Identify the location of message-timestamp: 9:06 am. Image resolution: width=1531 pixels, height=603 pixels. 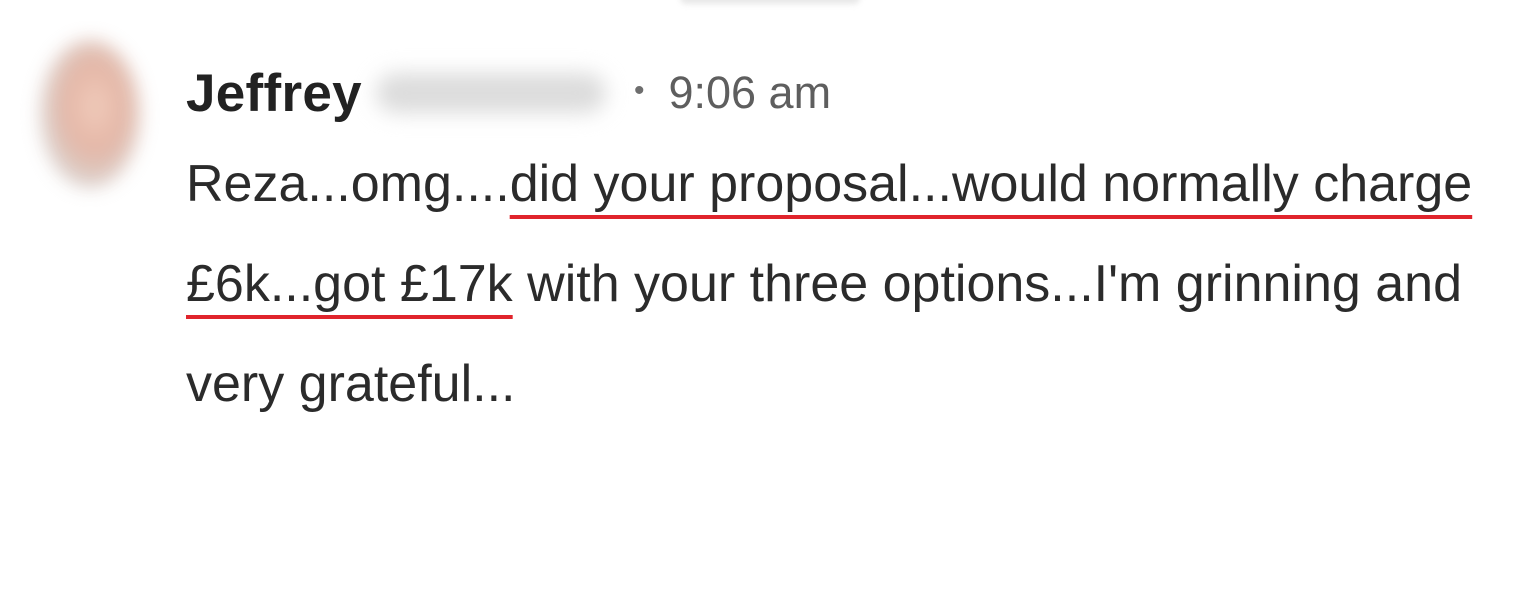
(750, 92).